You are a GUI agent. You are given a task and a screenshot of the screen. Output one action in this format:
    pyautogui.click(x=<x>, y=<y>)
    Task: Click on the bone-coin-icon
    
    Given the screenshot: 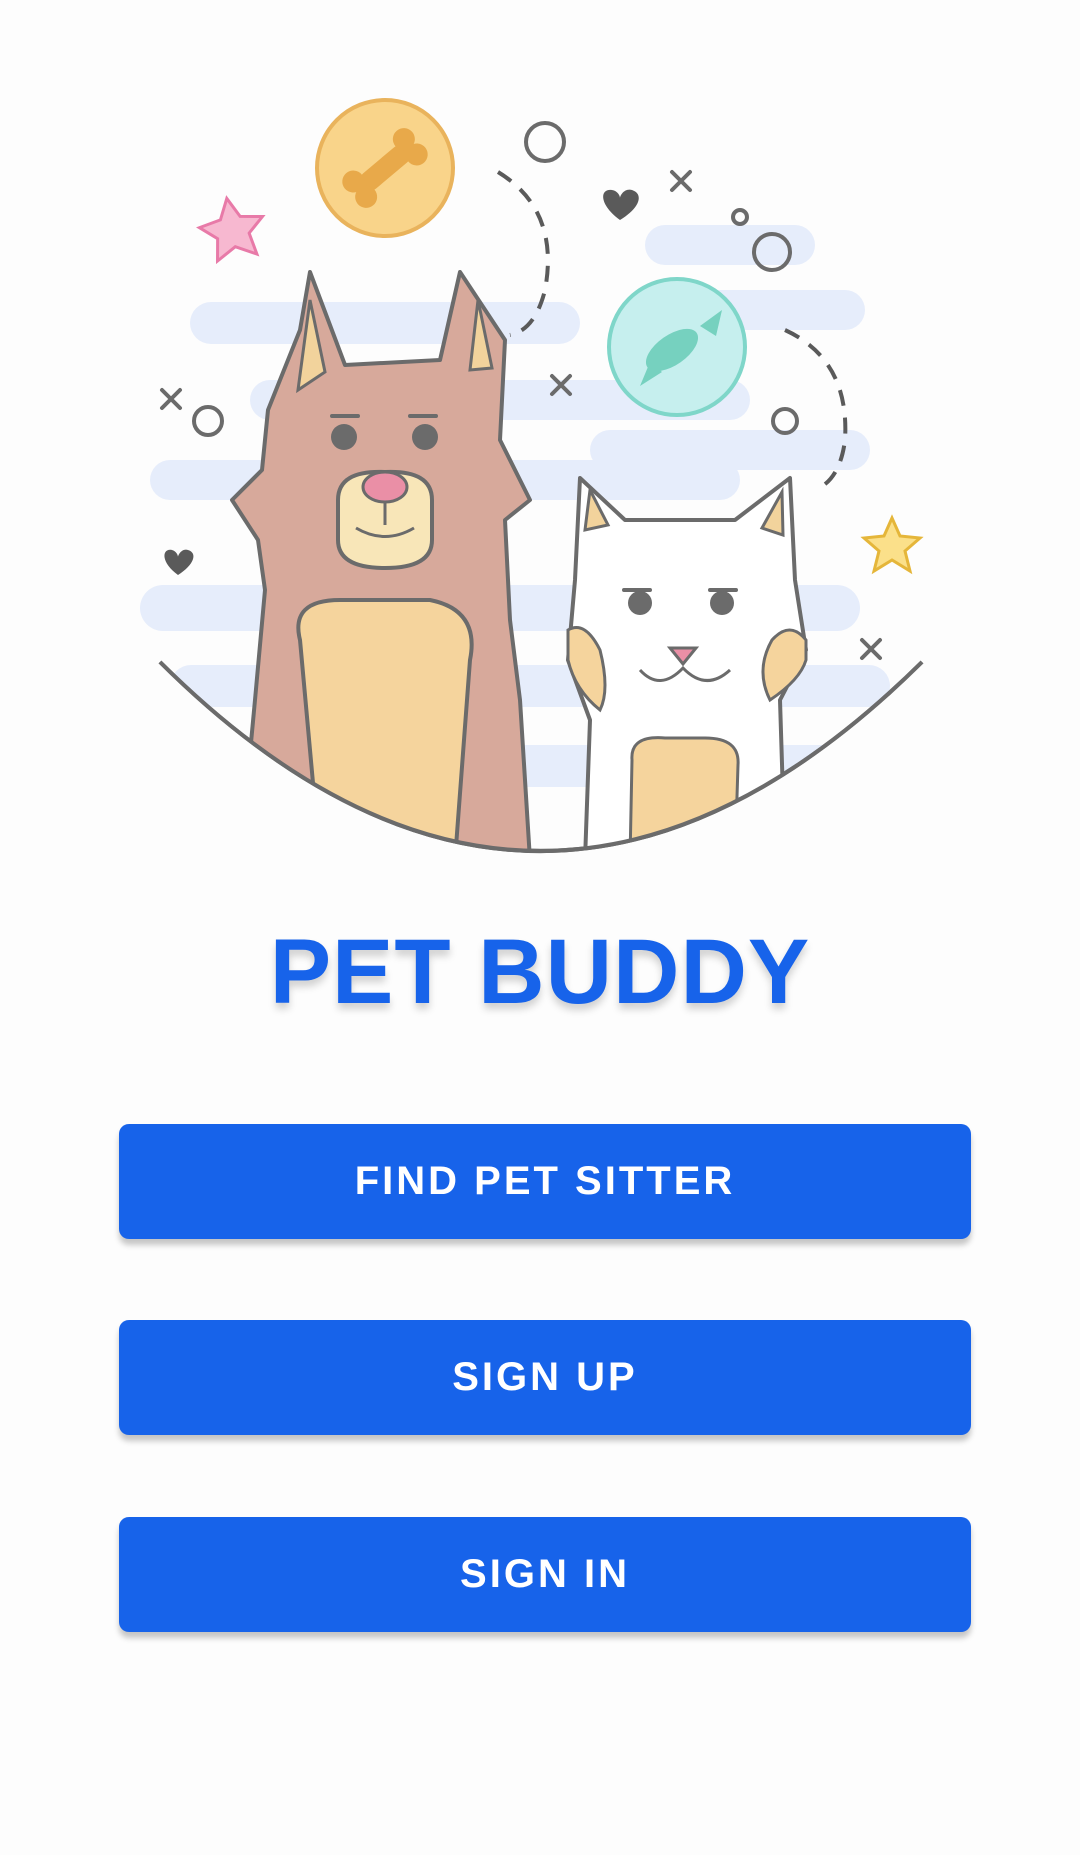 What is the action you would take?
    pyautogui.click(x=385, y=168)
    